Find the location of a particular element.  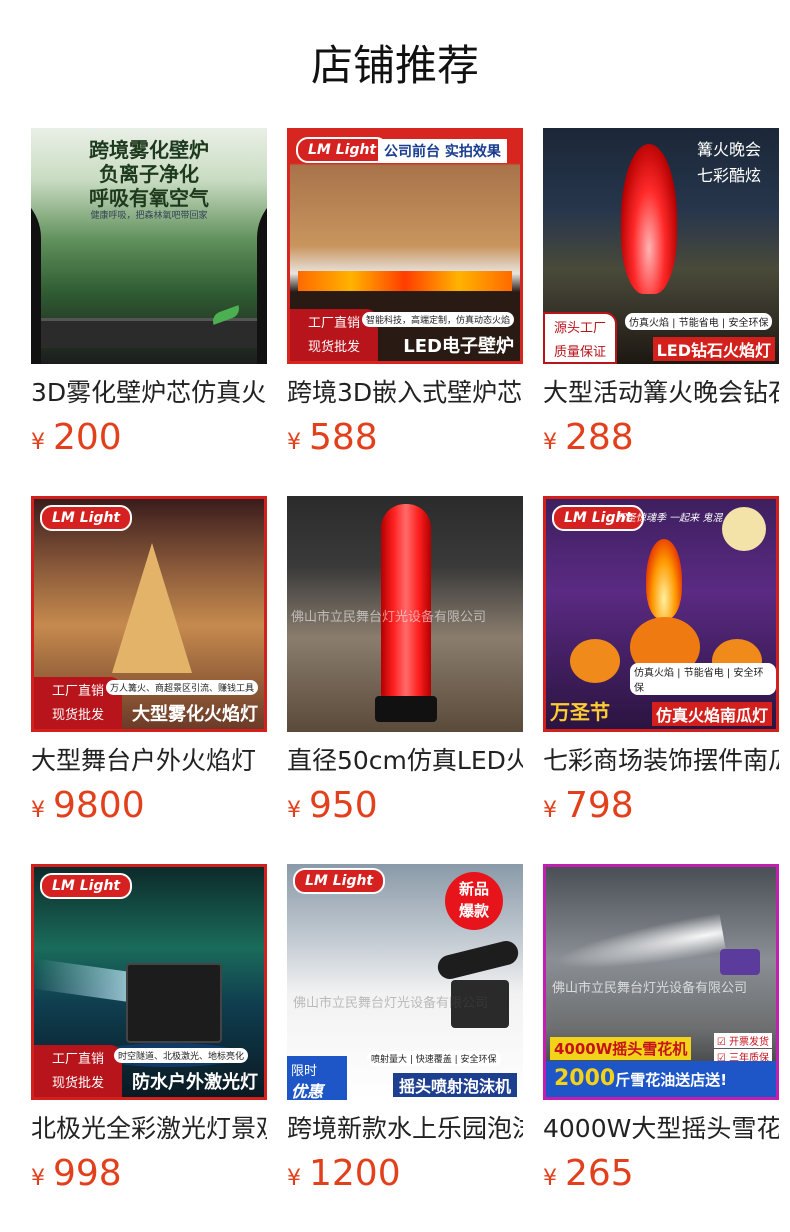

price-row: ¥288 is located at coordinates (661, 438).